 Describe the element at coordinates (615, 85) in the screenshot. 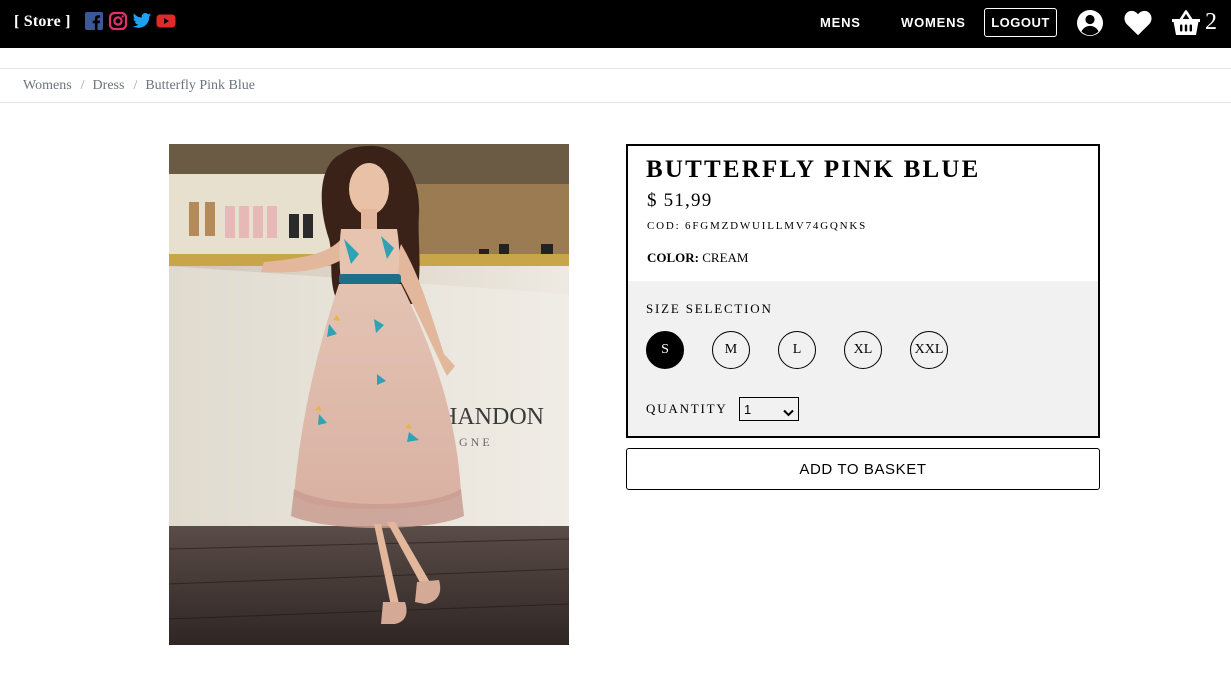

I see `breadcrumb-bar: Womens / Dress / Butterfly Pink Blue` at that location.